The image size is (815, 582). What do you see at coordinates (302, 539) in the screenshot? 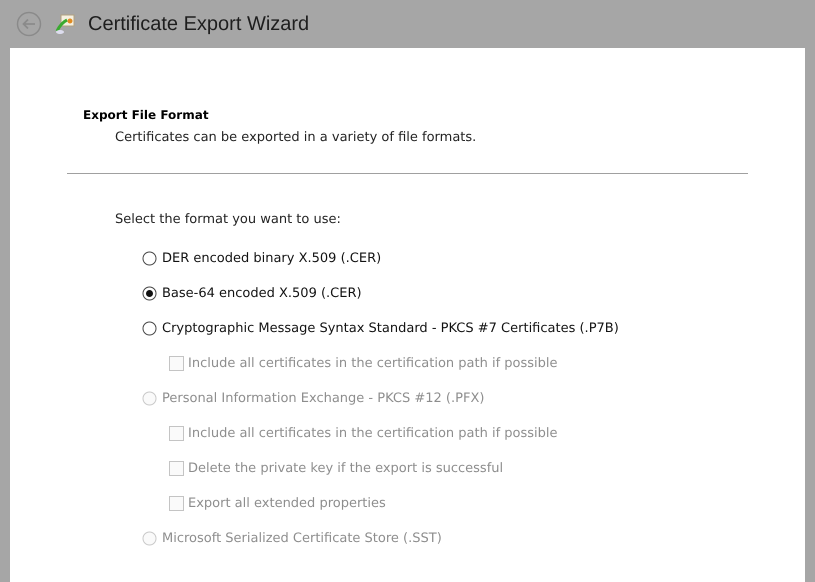
I see `format-label: Microsoft Serialized Certificate Store (.SST)` at bounding box center [302, 539].